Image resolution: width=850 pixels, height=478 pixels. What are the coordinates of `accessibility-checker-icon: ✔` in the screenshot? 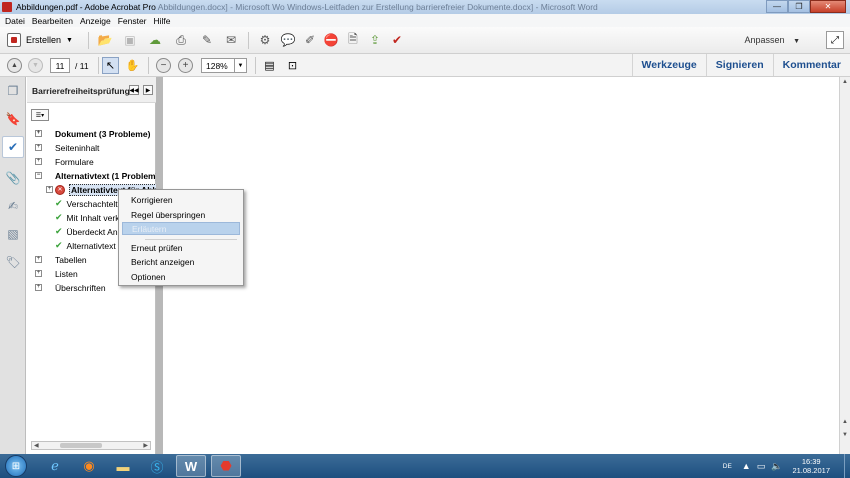 It's located at (13, 147).